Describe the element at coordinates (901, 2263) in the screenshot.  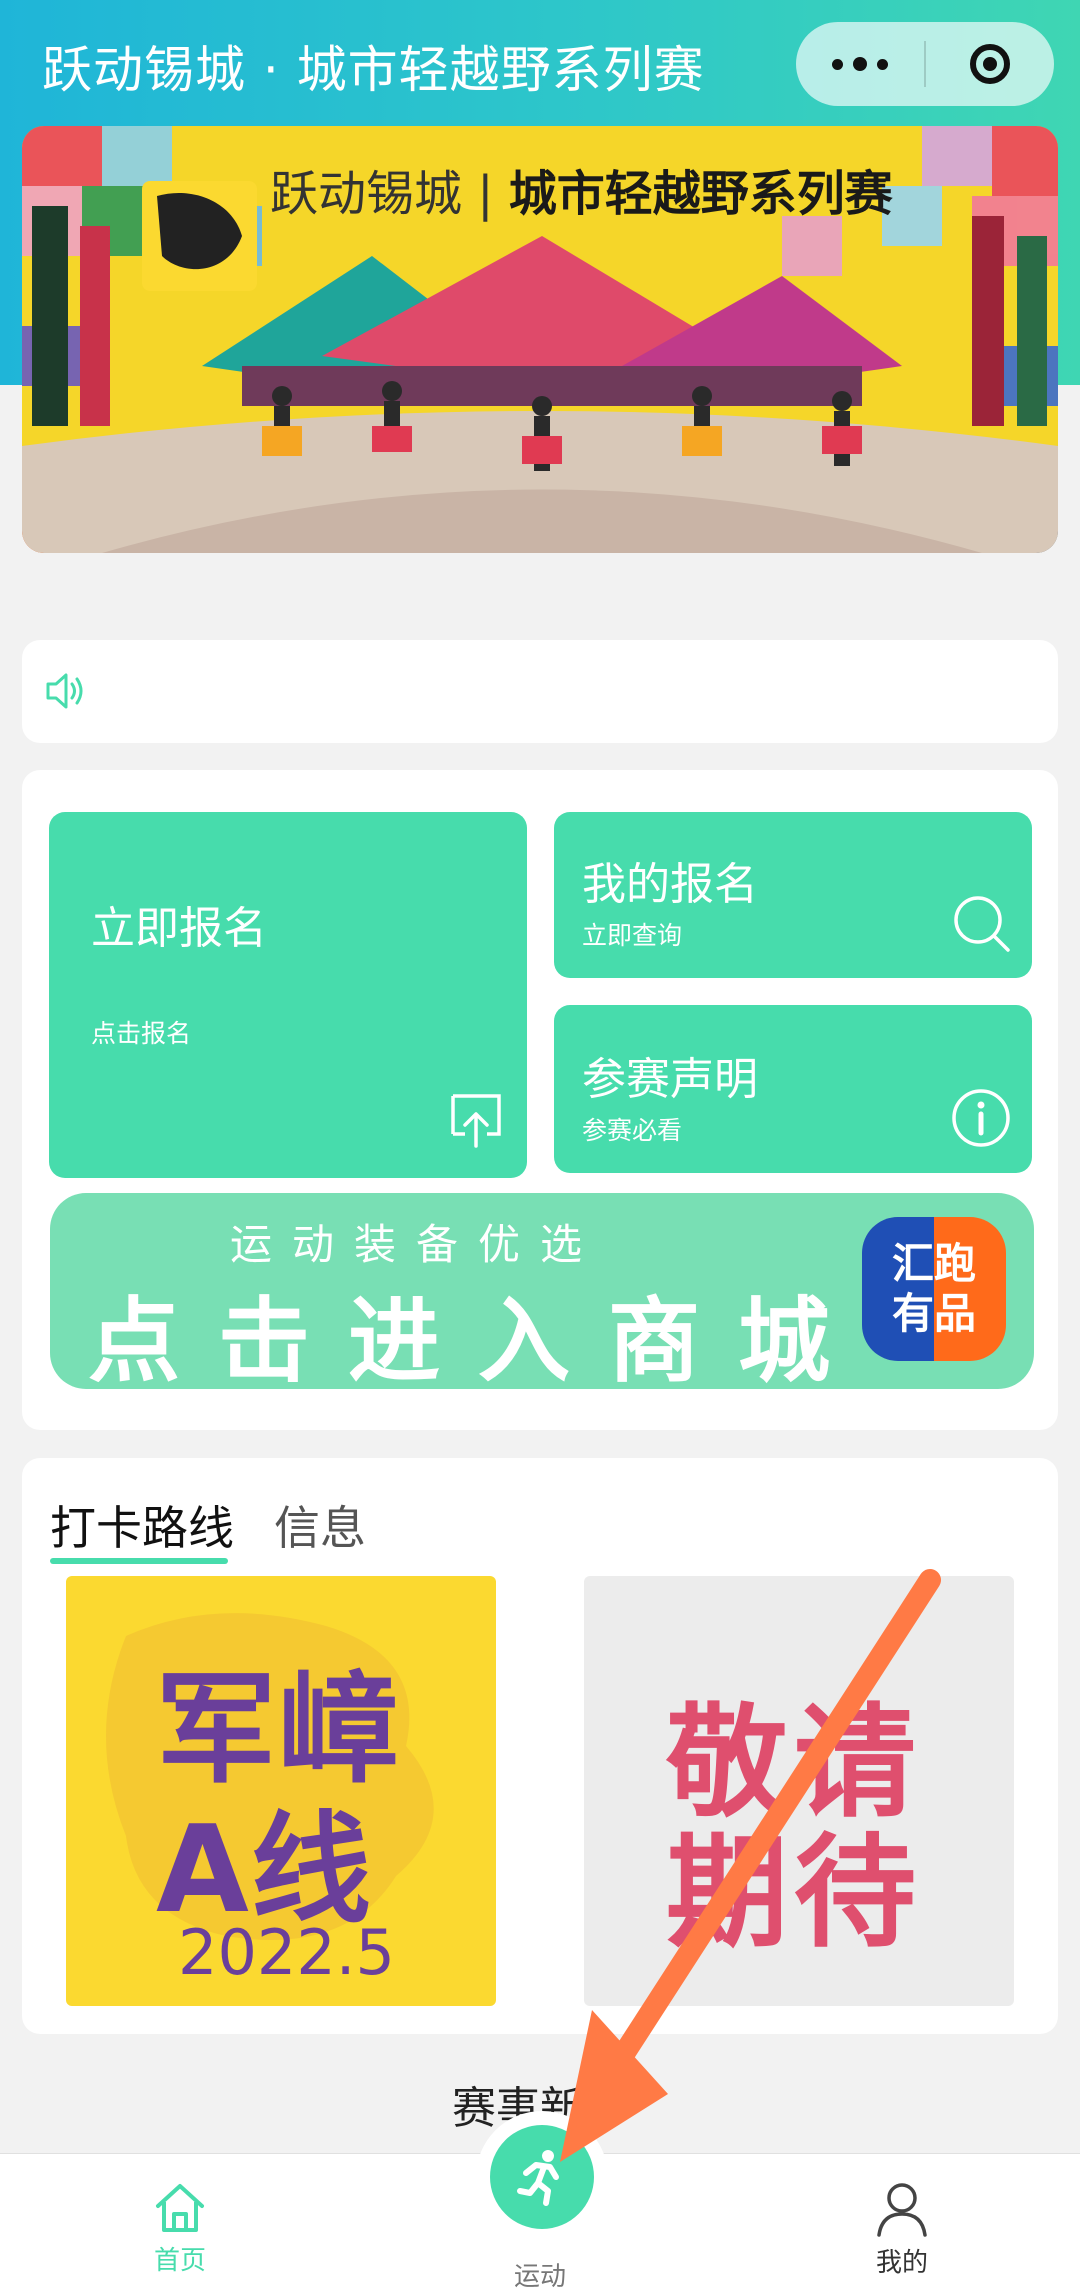
I see `tabbar-label-mine: 我的` at that location.